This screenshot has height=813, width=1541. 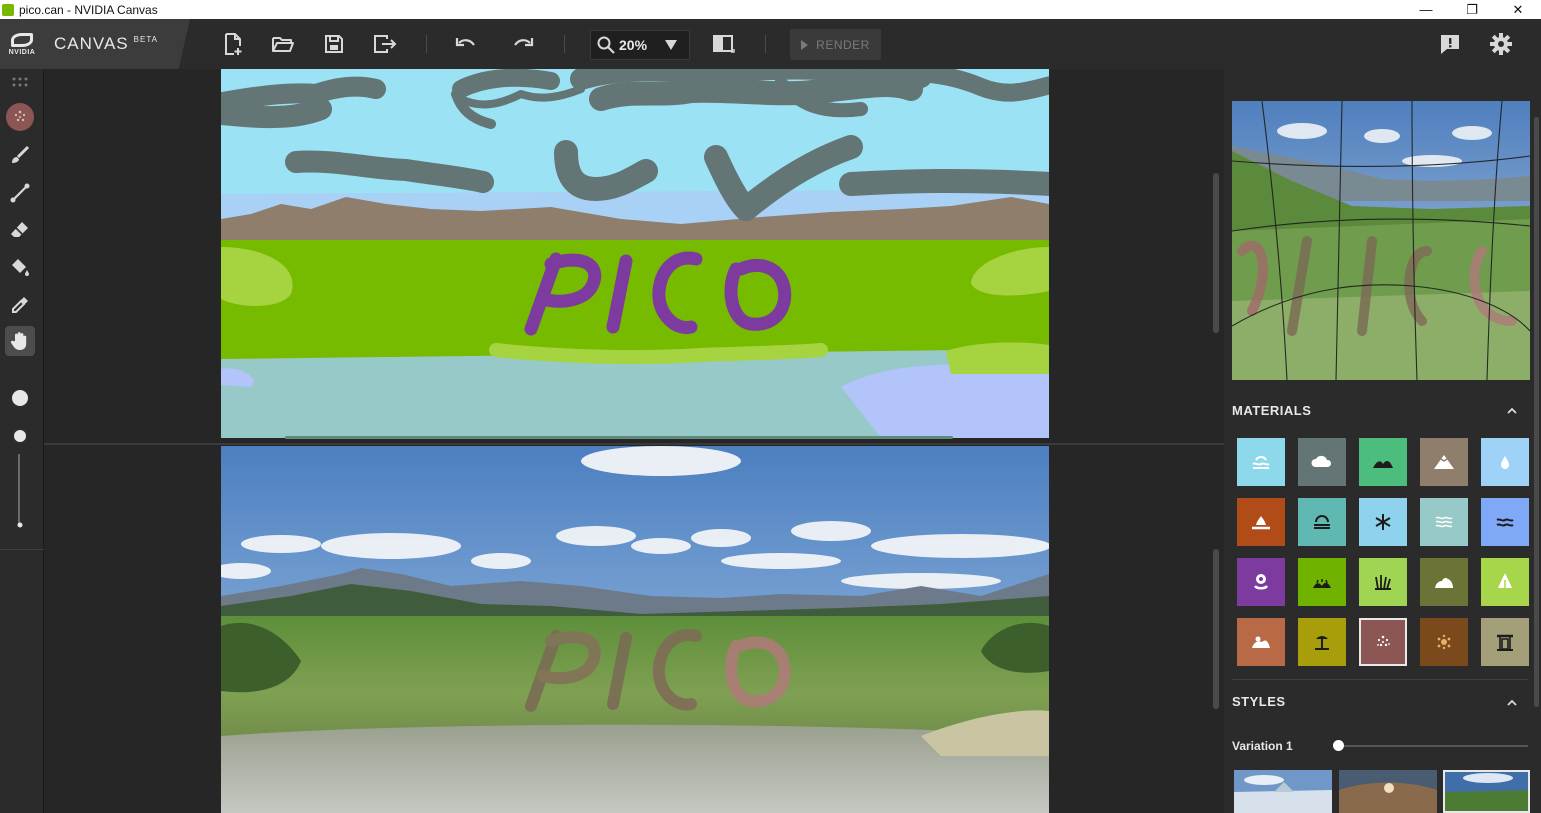 I want to click on magnifier-icon, so click(x=606, y=45).